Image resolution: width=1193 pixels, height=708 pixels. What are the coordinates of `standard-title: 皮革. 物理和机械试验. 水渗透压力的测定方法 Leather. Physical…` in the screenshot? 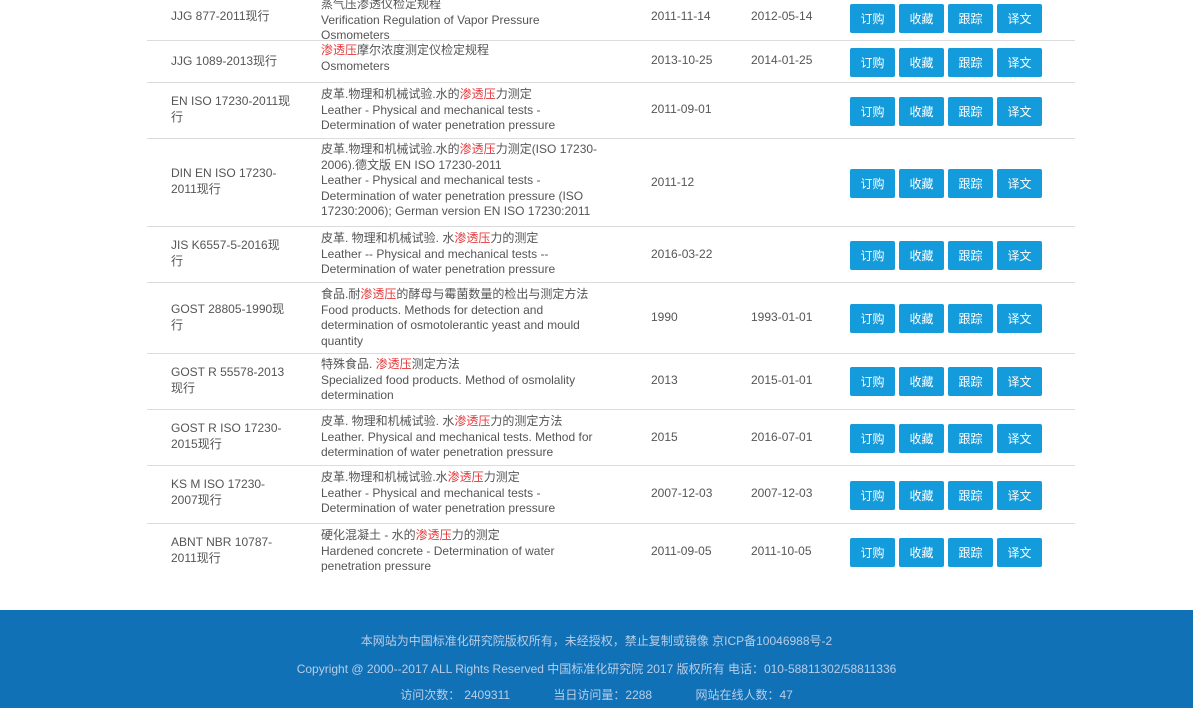 It's located at (466, 437).